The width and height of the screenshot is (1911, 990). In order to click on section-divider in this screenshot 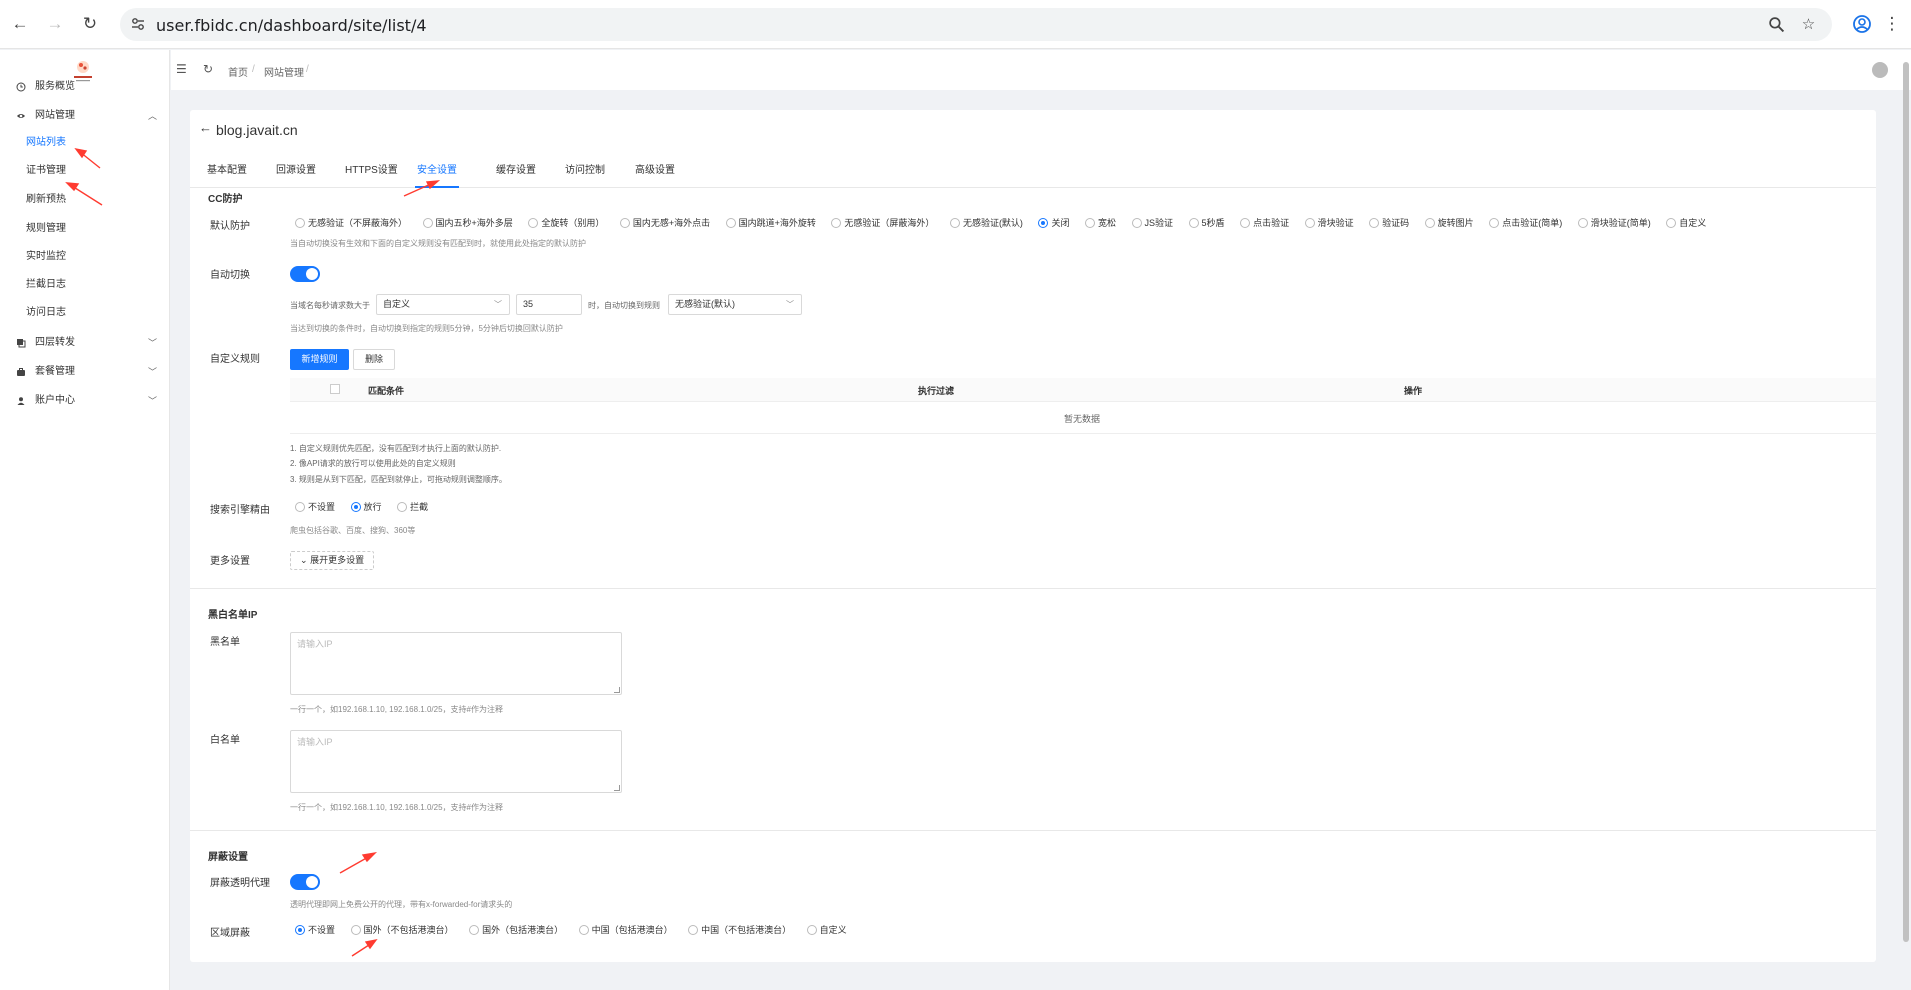, I will do `click(1033, 830)`.